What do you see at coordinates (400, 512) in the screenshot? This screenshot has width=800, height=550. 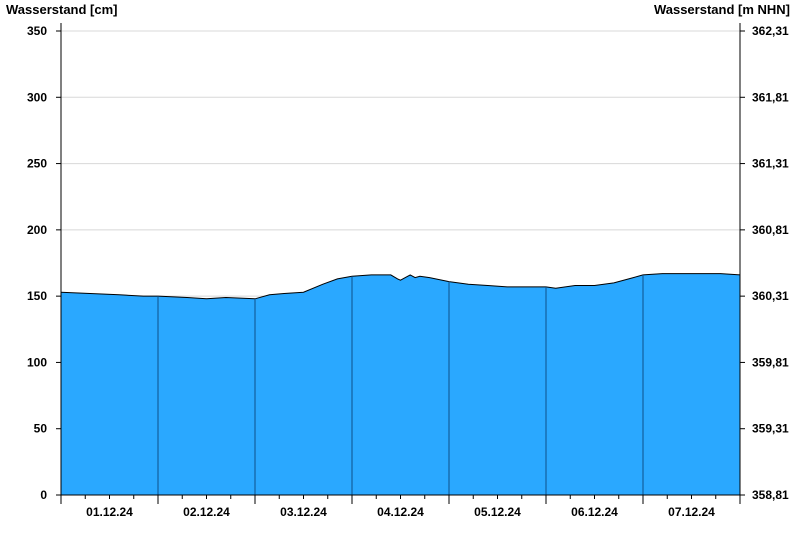 I see `x-tick-label: 04.12.24` at bounding box center [400, 512].